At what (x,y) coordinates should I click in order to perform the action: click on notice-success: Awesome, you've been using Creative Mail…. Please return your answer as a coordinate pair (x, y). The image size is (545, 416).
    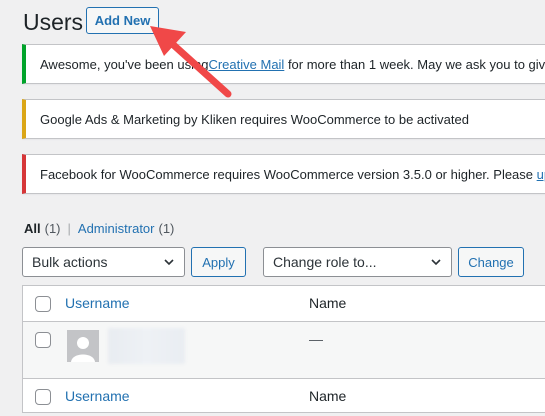
    Looking at the image, I should click on (283, 64).